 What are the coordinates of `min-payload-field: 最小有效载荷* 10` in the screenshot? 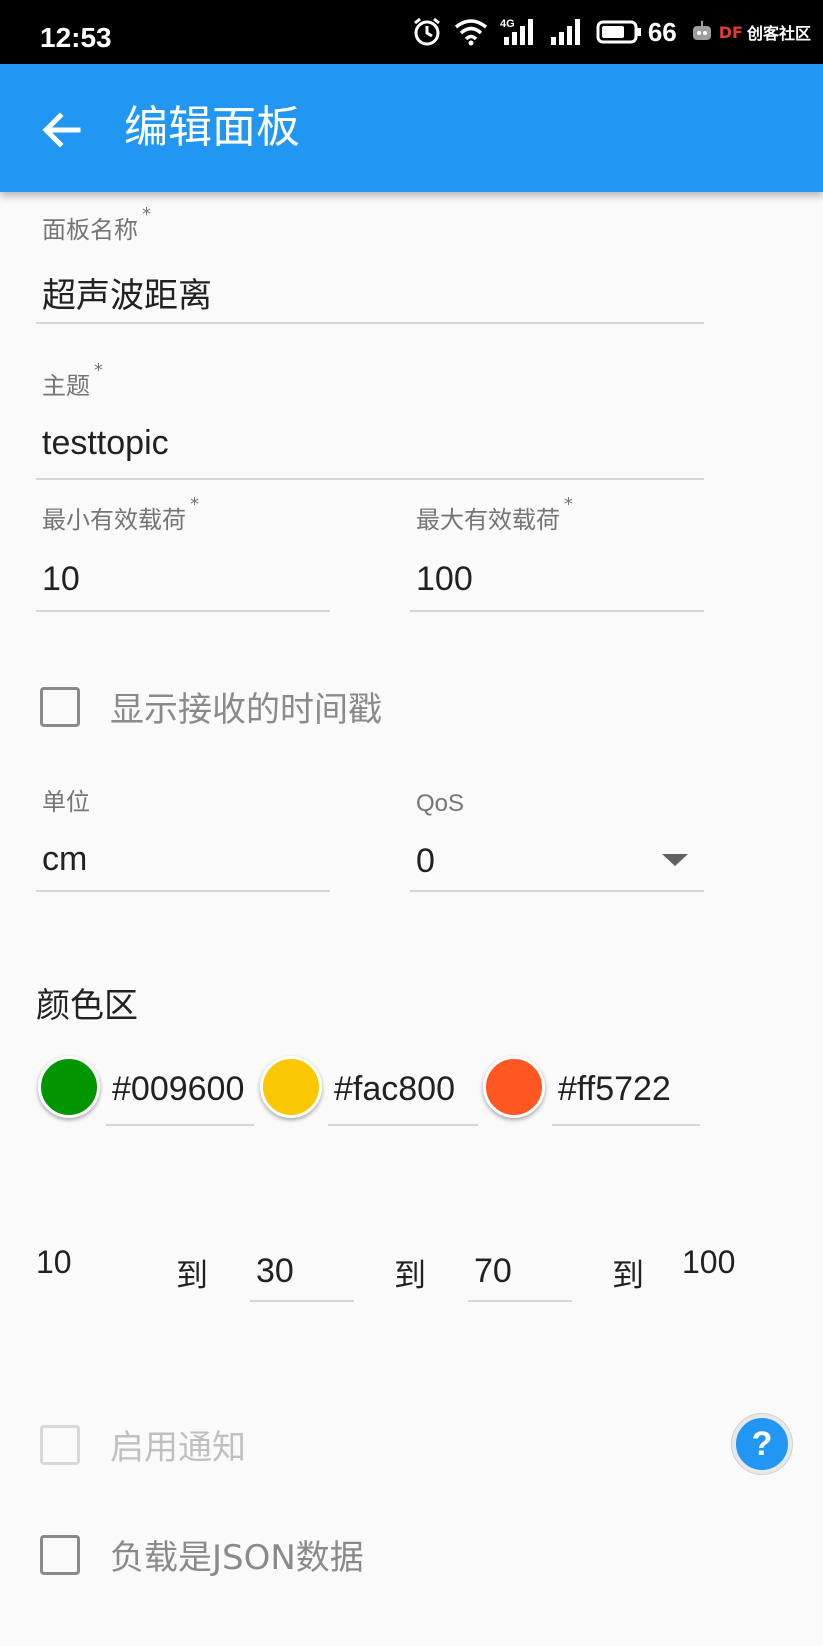 It's located at (183, 555).